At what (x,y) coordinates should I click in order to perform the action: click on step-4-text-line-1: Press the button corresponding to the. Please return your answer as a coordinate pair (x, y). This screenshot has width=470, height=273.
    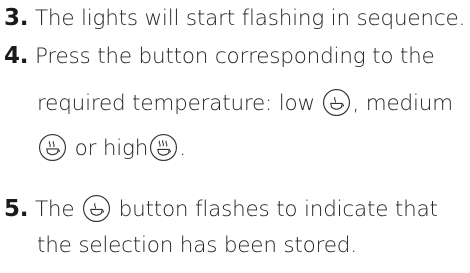
    Looking at the image, I should click on (231, 56).